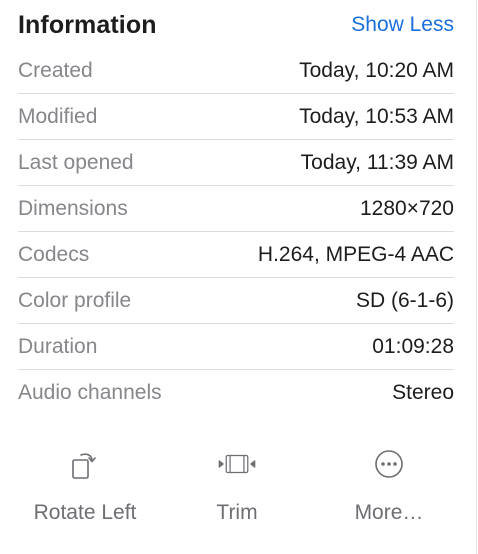  What do you see at coordinates (85, 464) in the screenshot?
I see `rotate-left-icon` at bounding box center [85, 464].